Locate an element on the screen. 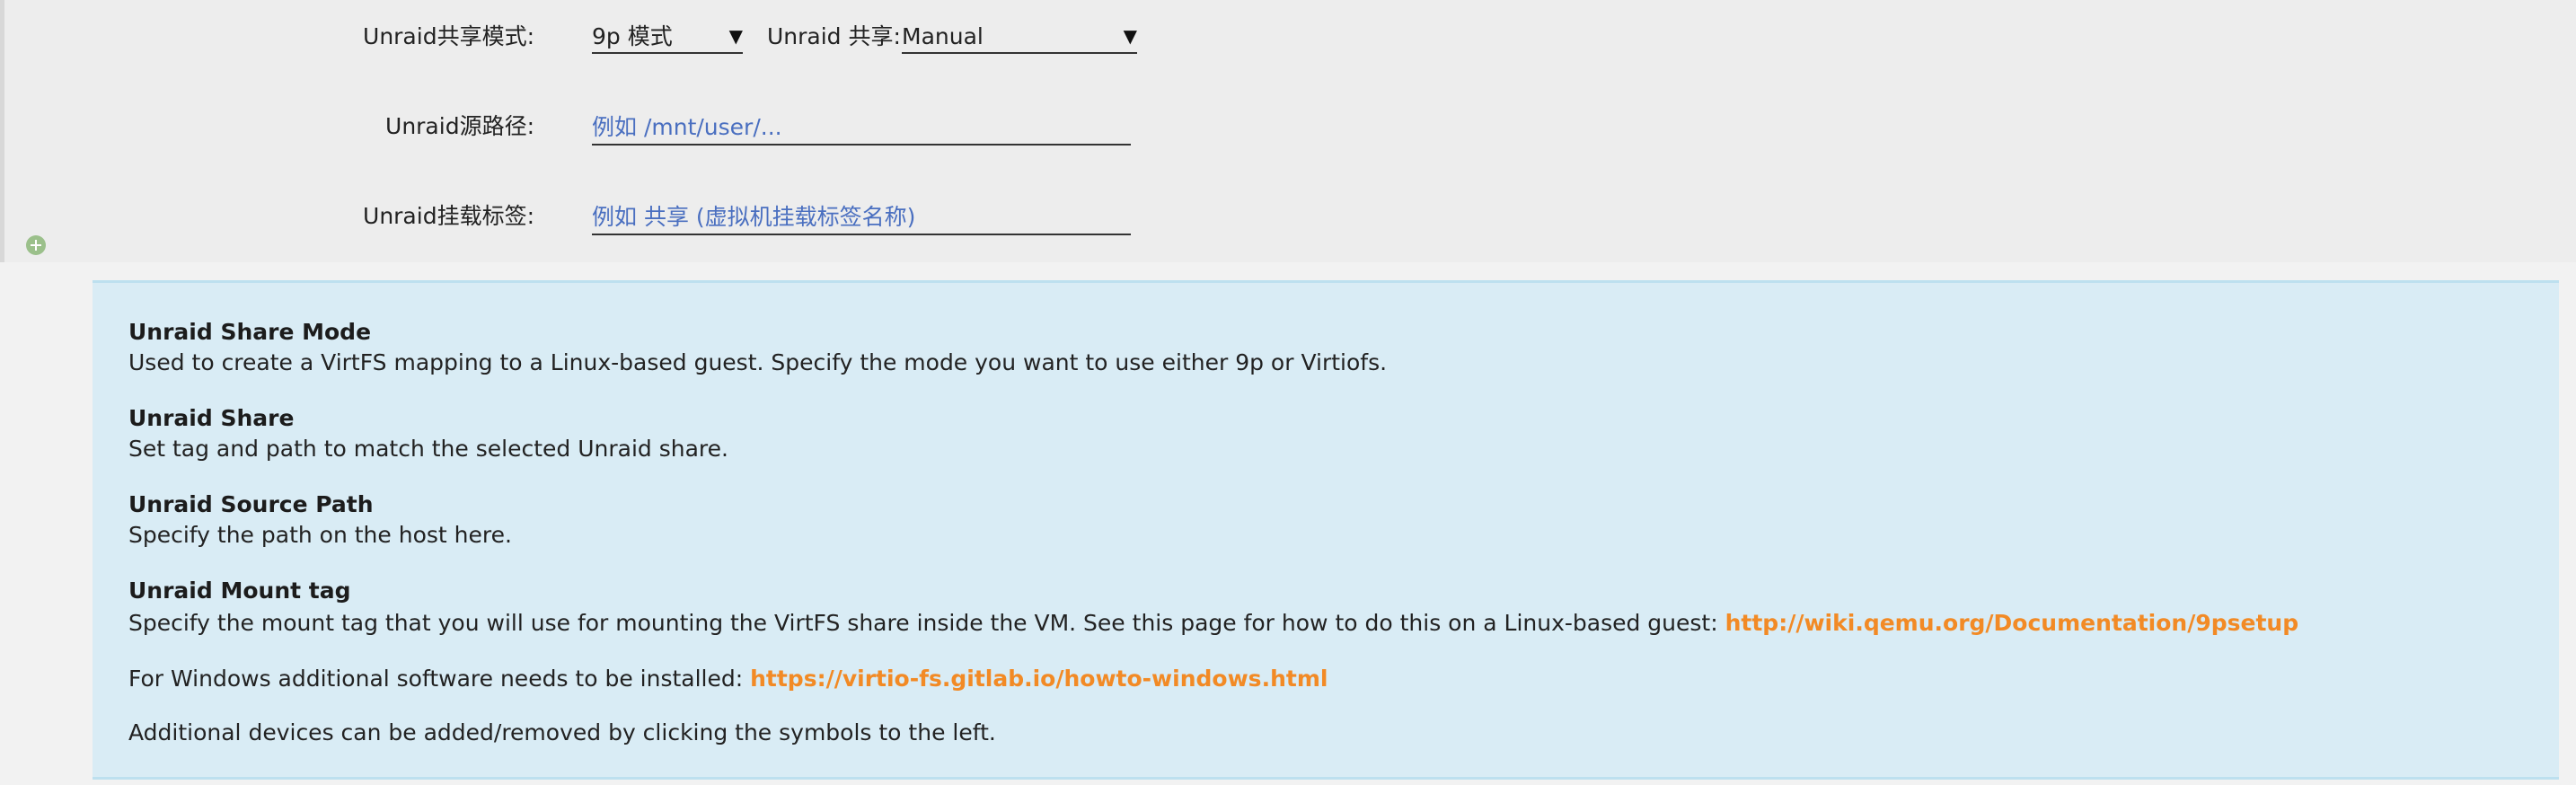 This screenshot has width=2576, height=785. share-mode-label: Unraid共享模式: is located at coordinates (448, 36).